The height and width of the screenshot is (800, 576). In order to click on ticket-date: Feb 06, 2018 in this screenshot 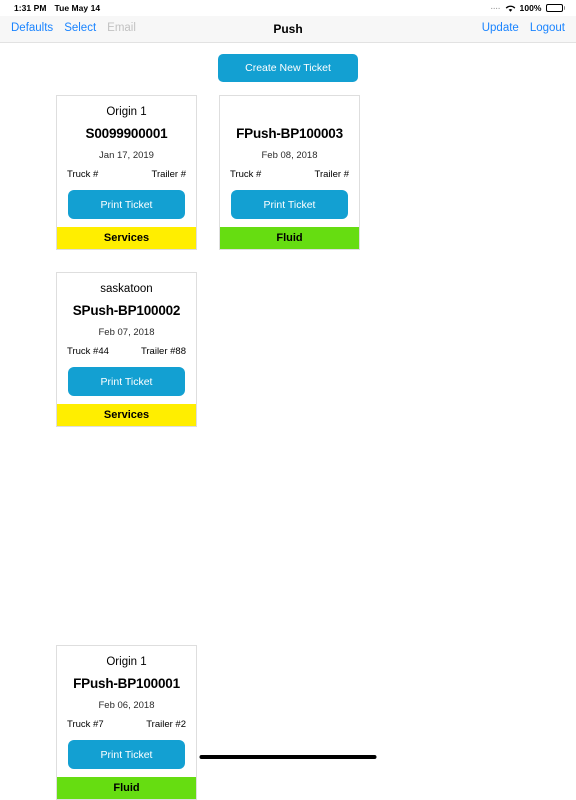, I will do `click(126, 705)`.